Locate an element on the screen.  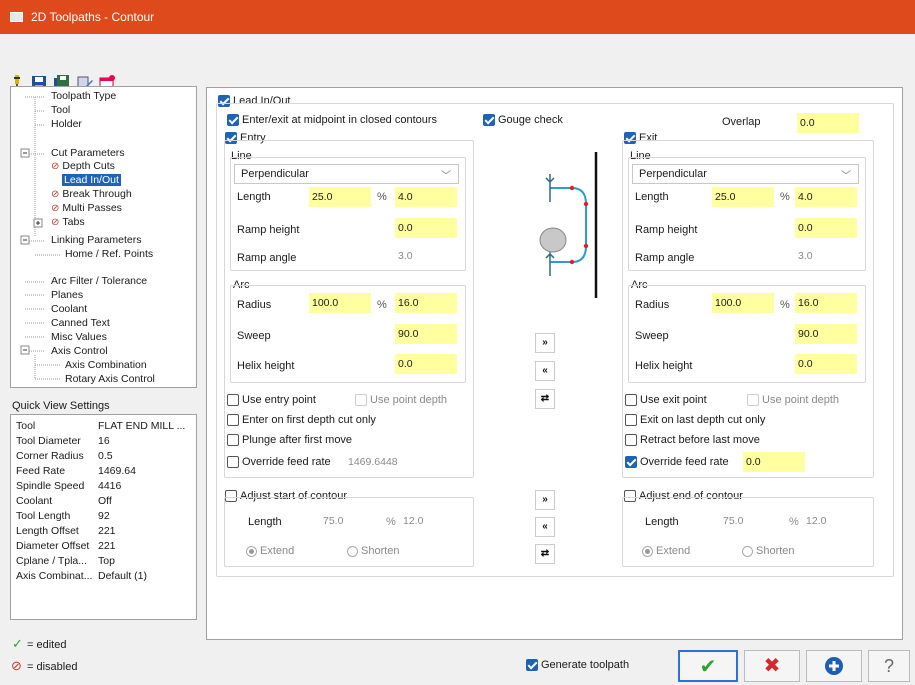
tree-item-home-ref-points: Home / Ref. Points is located at coordinates (109, 254).